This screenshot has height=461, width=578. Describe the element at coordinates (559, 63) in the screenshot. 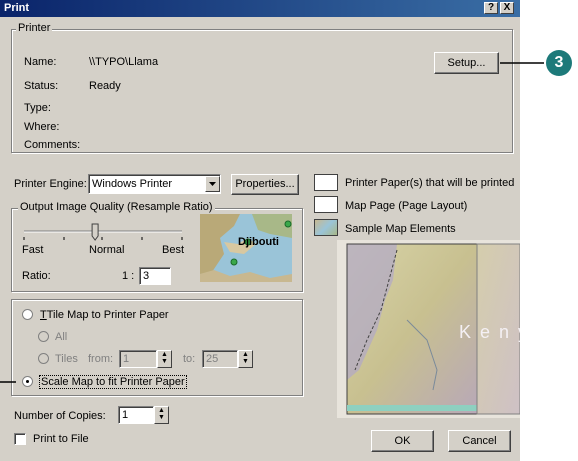

I see `callout-badge: 3` at that location.